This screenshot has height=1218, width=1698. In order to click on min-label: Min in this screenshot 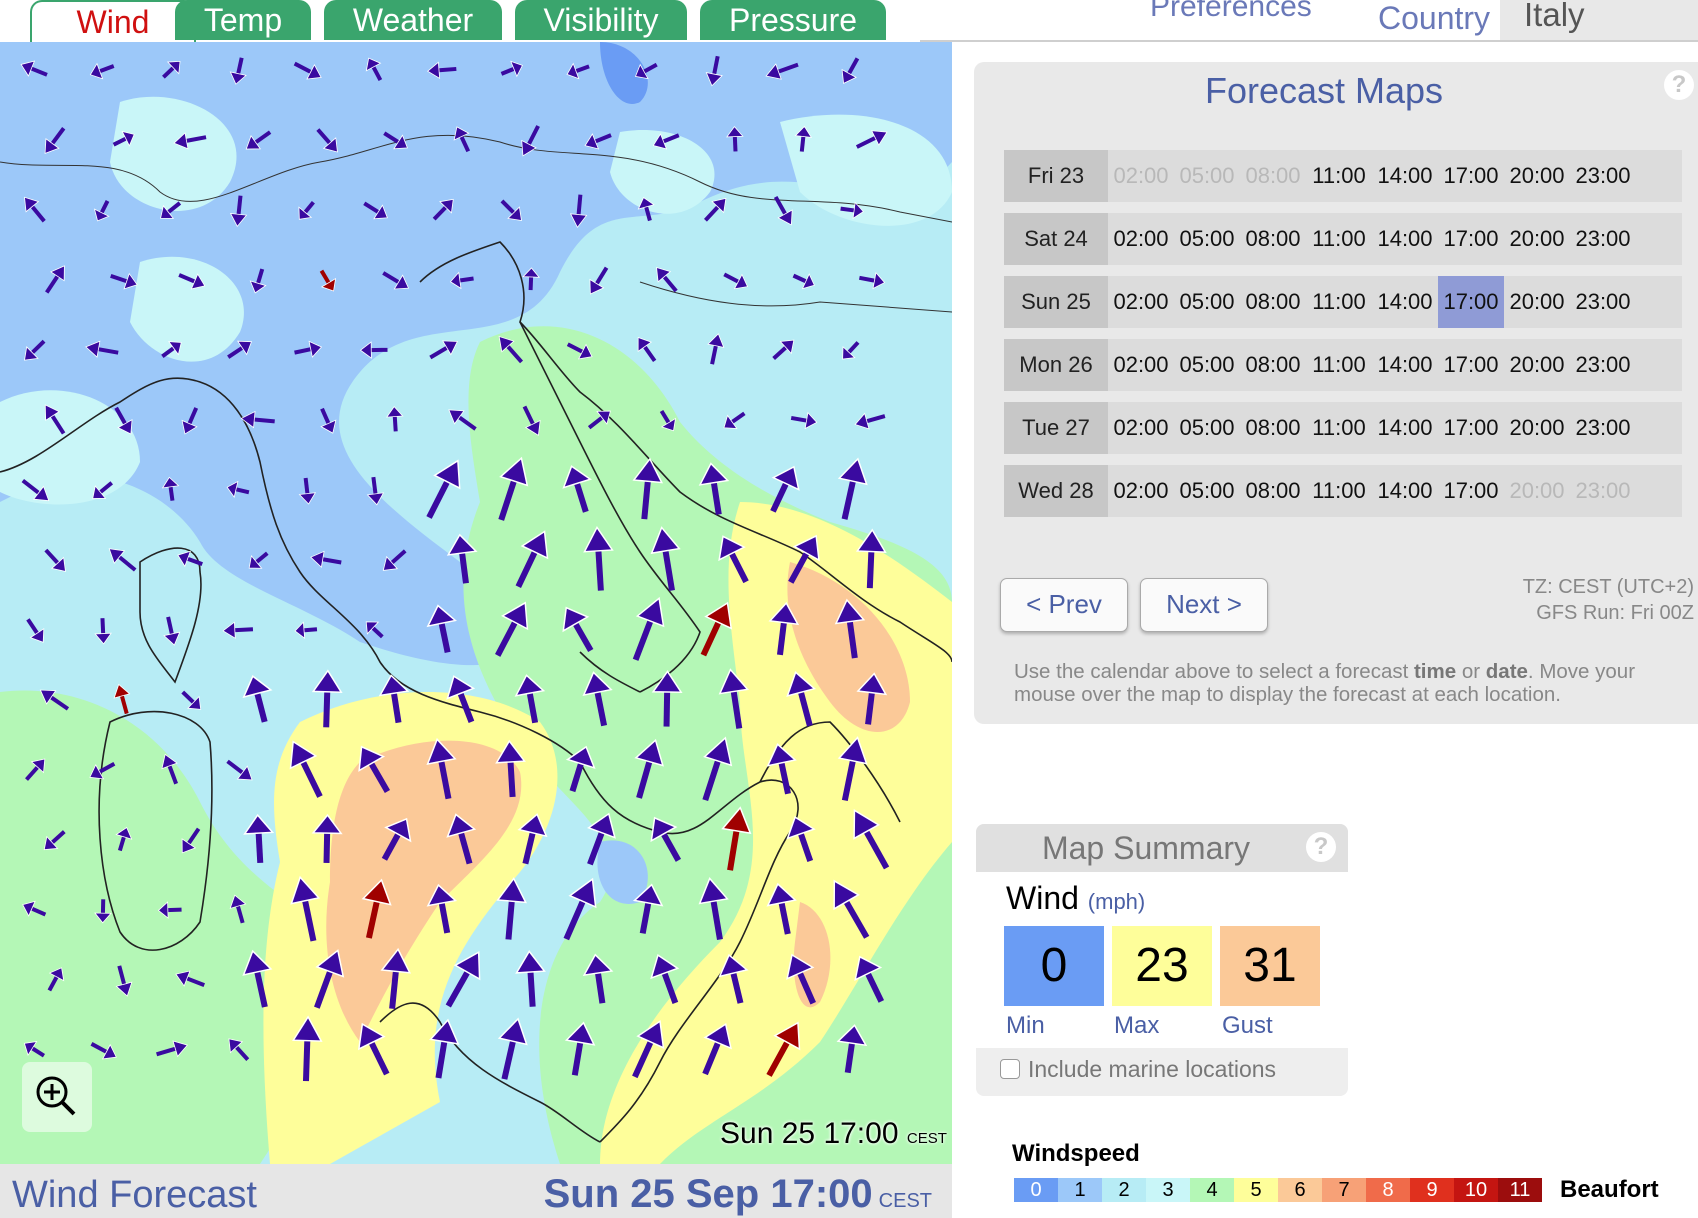, I will do `click(1025, 1025)`.